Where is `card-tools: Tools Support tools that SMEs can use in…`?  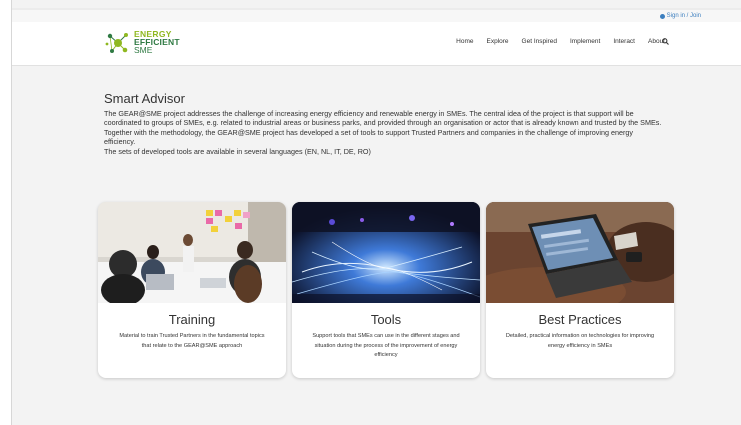
card-tools: Tools Support tools that SMEs can use in… is located at coordinates (386, 290).